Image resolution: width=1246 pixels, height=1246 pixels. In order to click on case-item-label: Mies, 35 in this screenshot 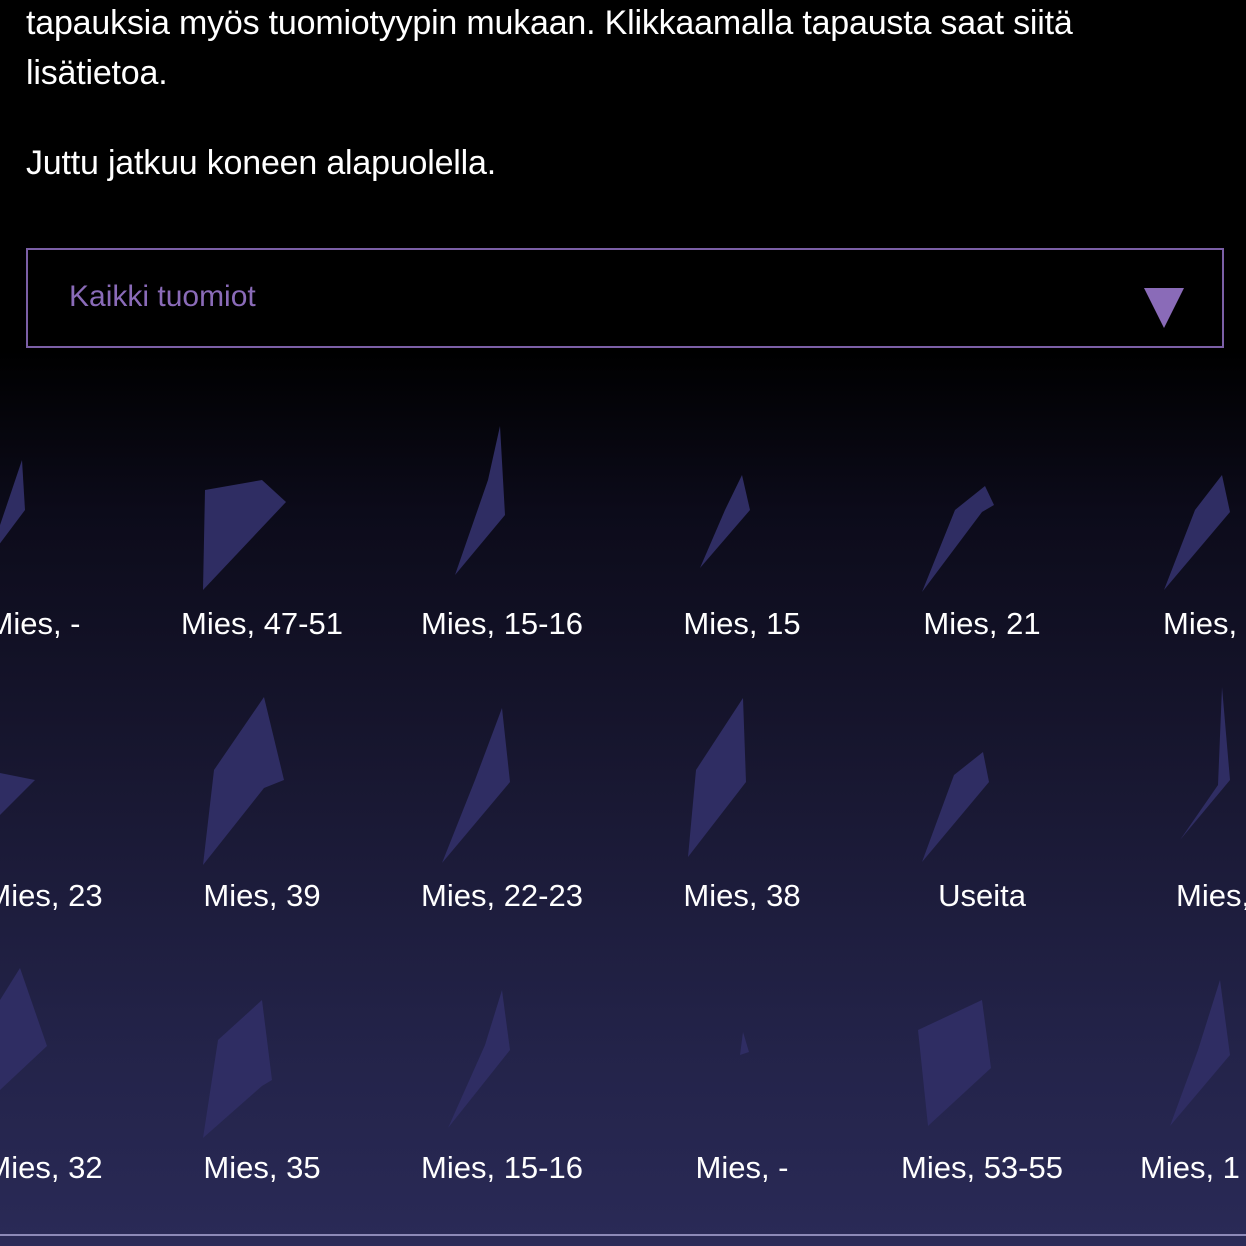, I will do `click(262, 1168)`.